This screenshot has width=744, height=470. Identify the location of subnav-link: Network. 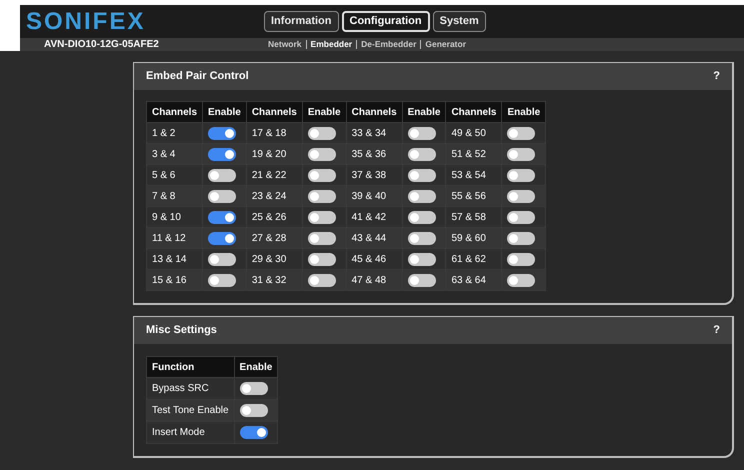
(285, 44).